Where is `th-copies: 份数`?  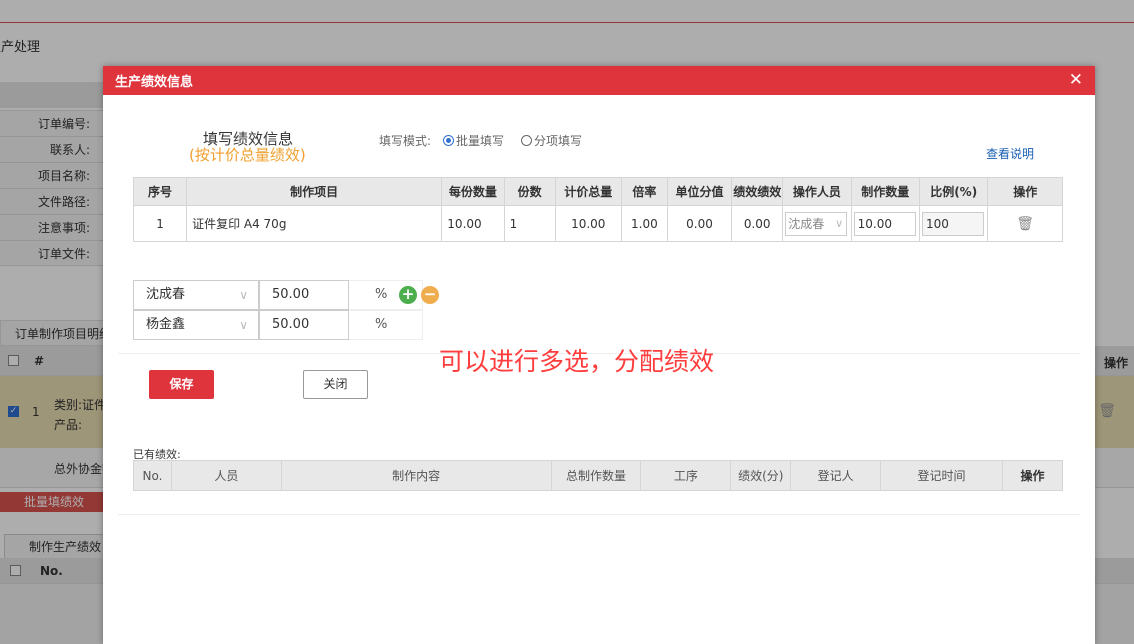
th-copies: 份数 is located at coordinates (529, 191).